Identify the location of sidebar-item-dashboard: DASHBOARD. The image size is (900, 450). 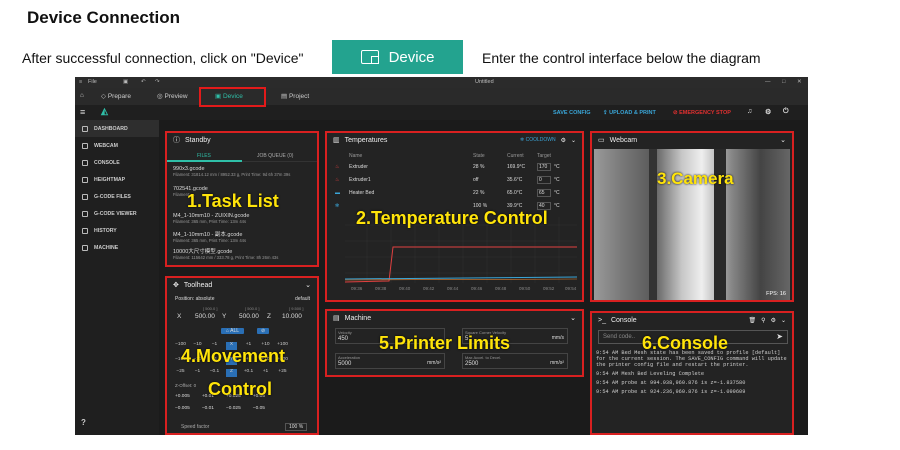
(117, 128).